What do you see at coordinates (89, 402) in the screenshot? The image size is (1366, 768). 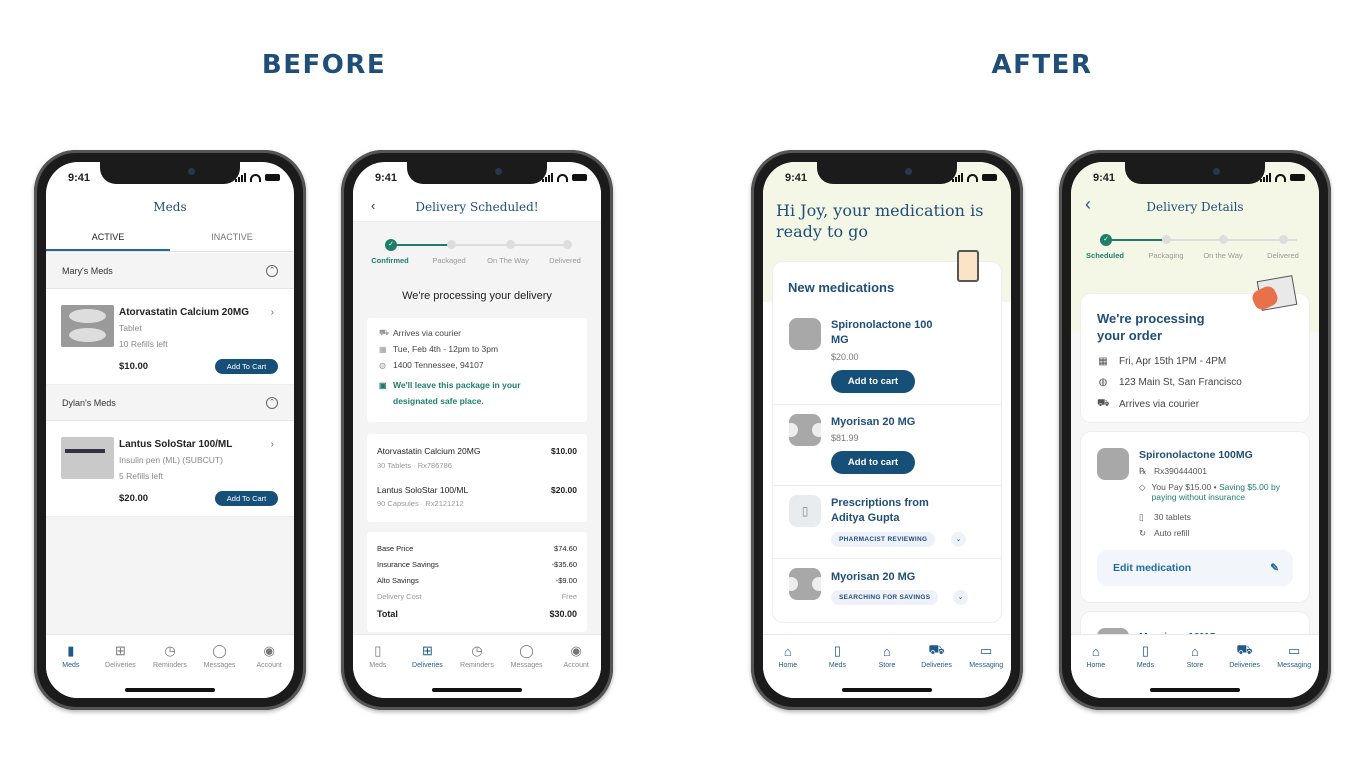 I see `group-name: Dylan's Meds` at bounding box center [89, 402].